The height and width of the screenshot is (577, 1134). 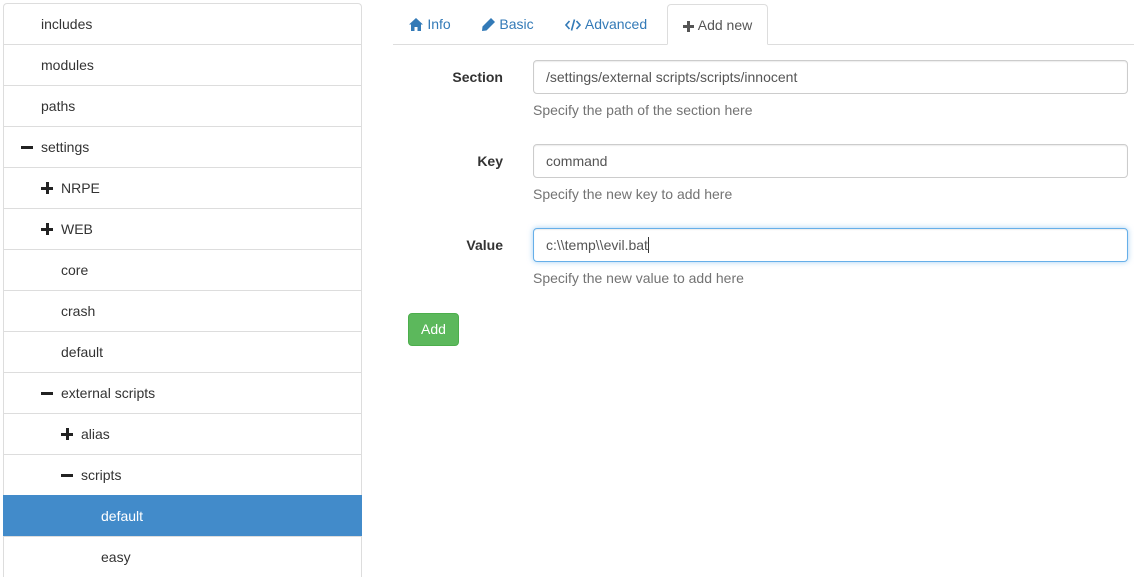 What do you see at coordinates (182, 351) in the screenshot?
I see `tree-item-default: default` at bounding box center [182, 351].